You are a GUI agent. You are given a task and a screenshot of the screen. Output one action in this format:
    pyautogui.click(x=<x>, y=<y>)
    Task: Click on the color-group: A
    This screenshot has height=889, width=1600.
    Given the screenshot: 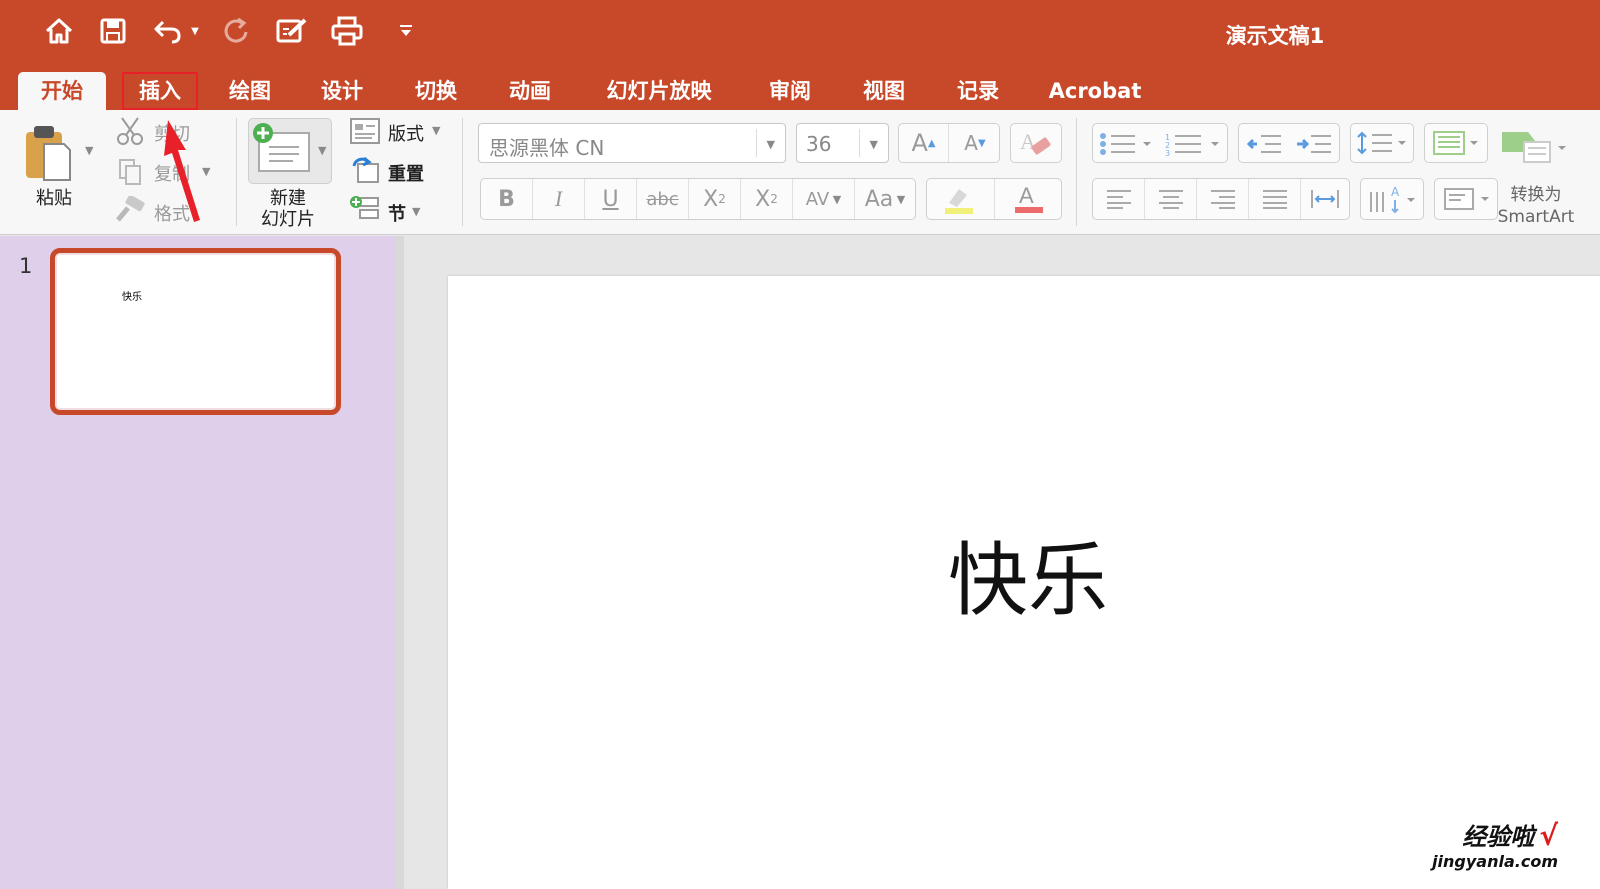 What is the action you would take?
    pyautogui.click(x=994, y=199)
    